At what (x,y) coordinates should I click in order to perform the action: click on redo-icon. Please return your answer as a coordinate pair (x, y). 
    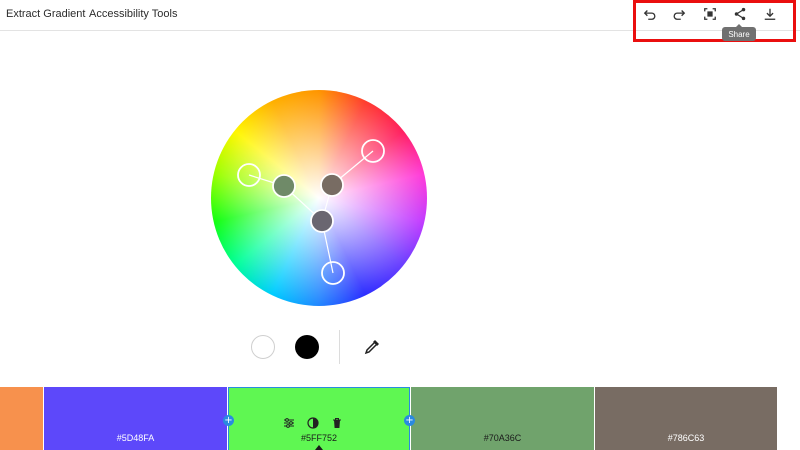
    Looking at the image, I should click on (679, 15).